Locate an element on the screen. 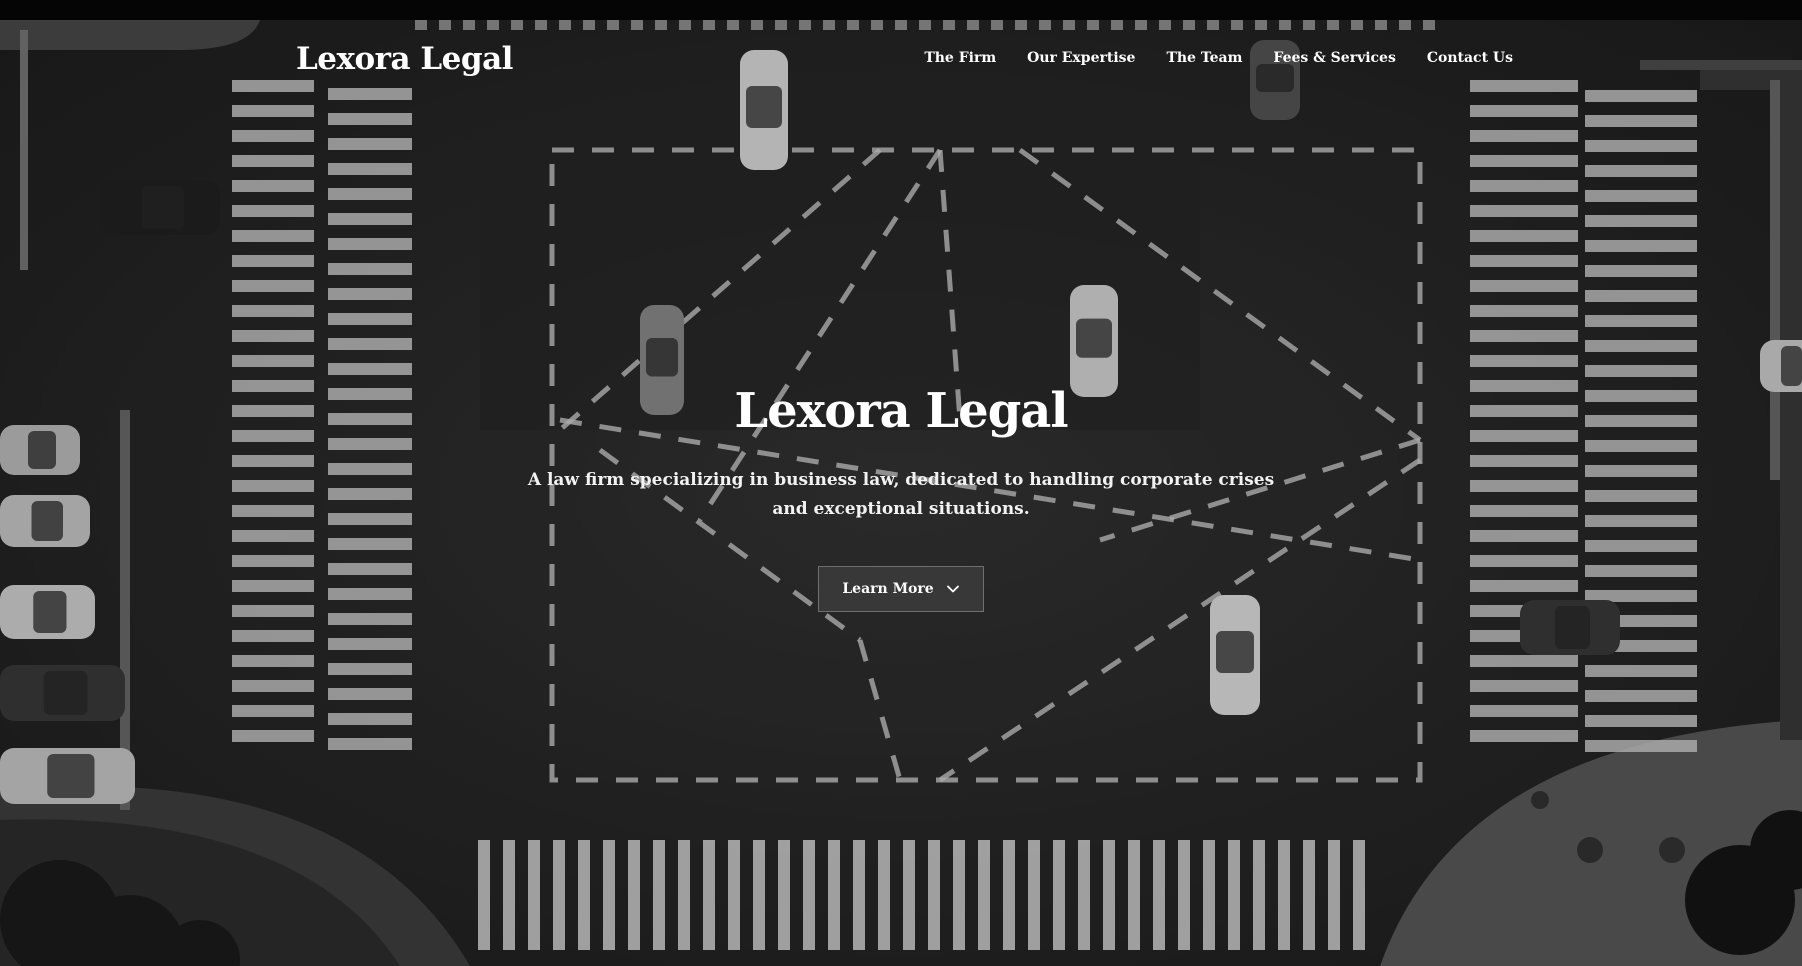 The height and width of the screenshot is (966, 1802). nav-item-contact-us: Contact Us is located at coordinates (1470, 58).